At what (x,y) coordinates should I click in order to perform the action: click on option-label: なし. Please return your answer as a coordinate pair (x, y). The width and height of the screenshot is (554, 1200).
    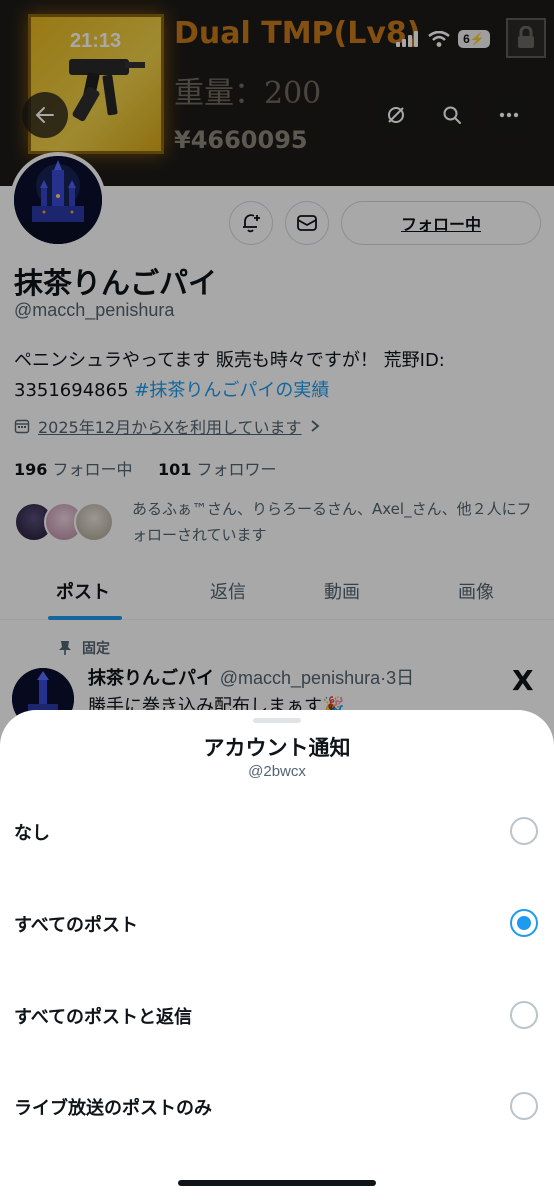
    Looking at the image, I should click on (32, 833).